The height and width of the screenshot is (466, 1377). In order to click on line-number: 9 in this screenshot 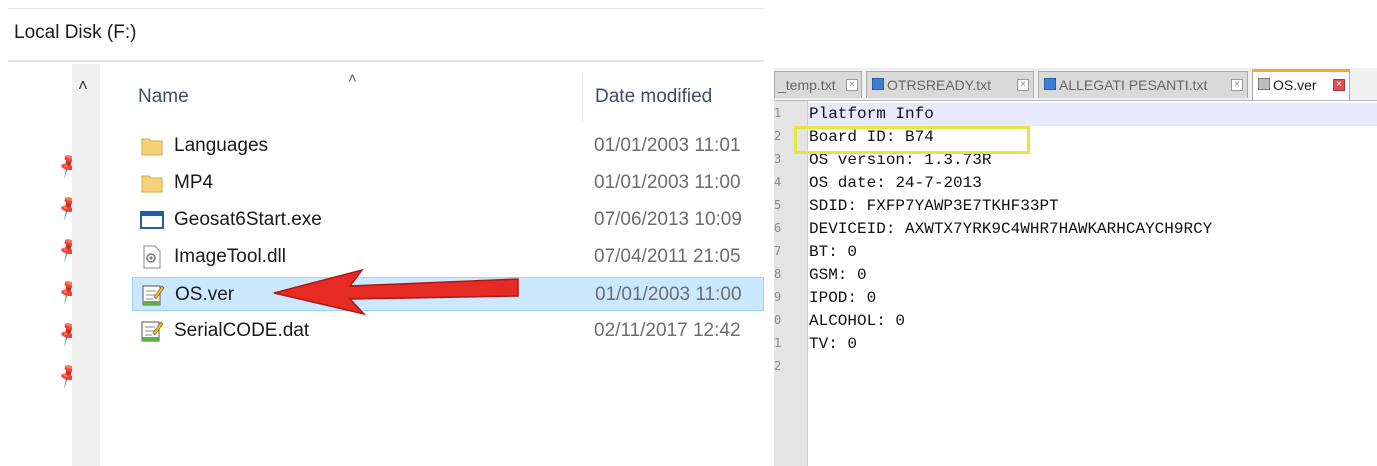, I will do `click(778, 297)`.